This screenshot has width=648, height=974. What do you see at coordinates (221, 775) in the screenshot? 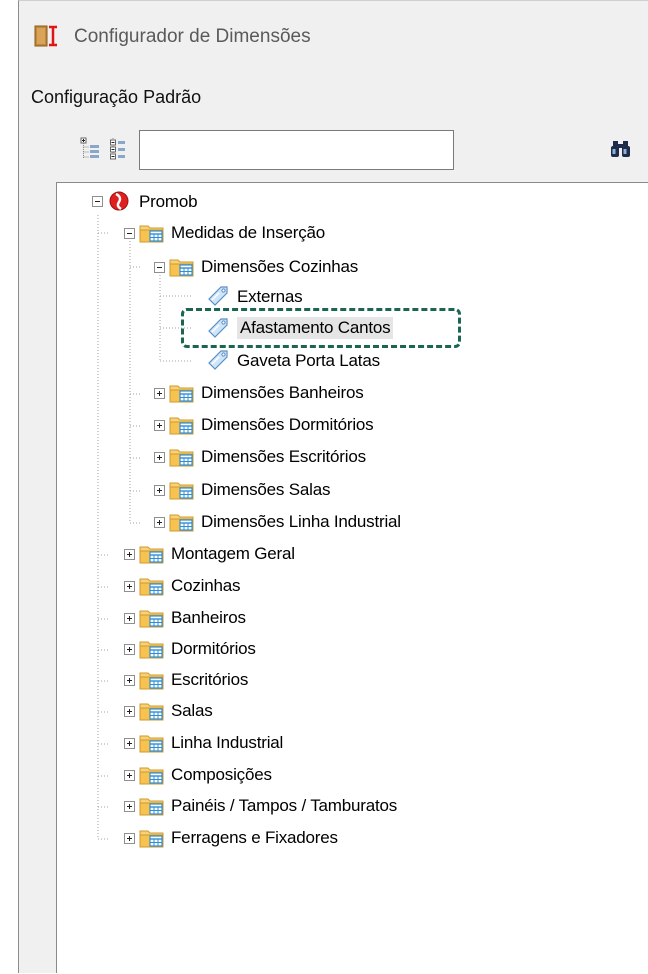
I see `tree-node-label: Composições` at bounding box center [221, 775].